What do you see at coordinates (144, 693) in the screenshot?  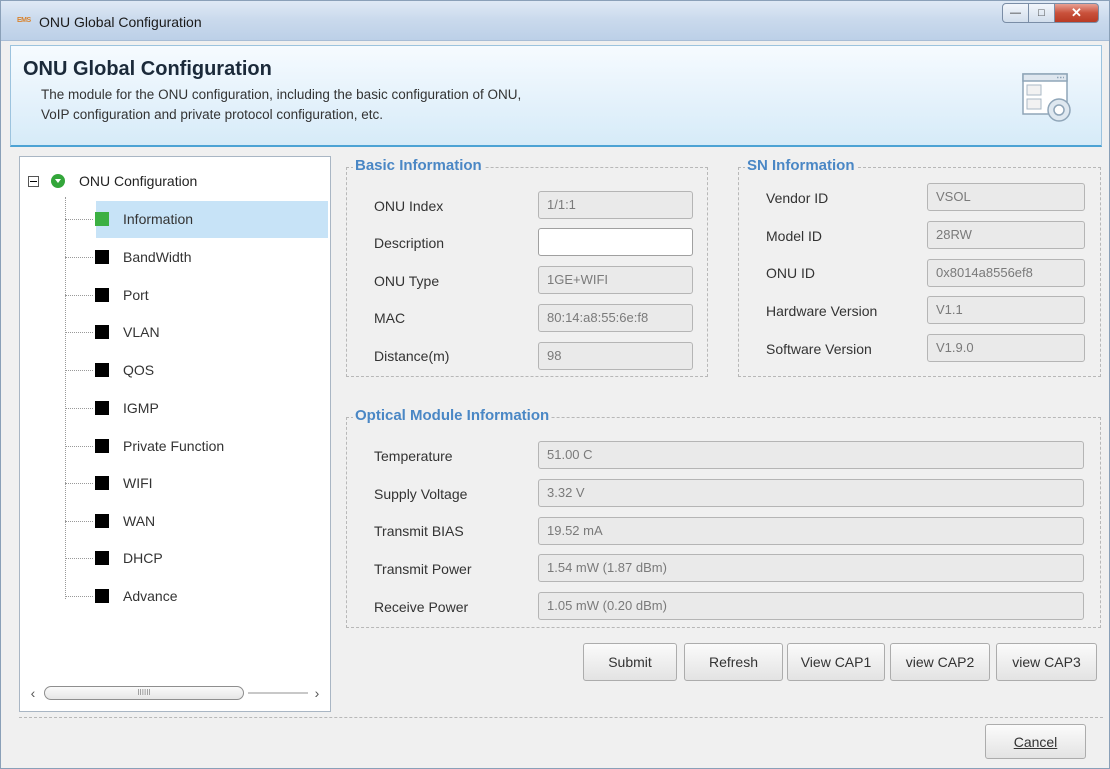 I see `scrollbar-thumb: IIIIII` at bounding box center [144, 693].